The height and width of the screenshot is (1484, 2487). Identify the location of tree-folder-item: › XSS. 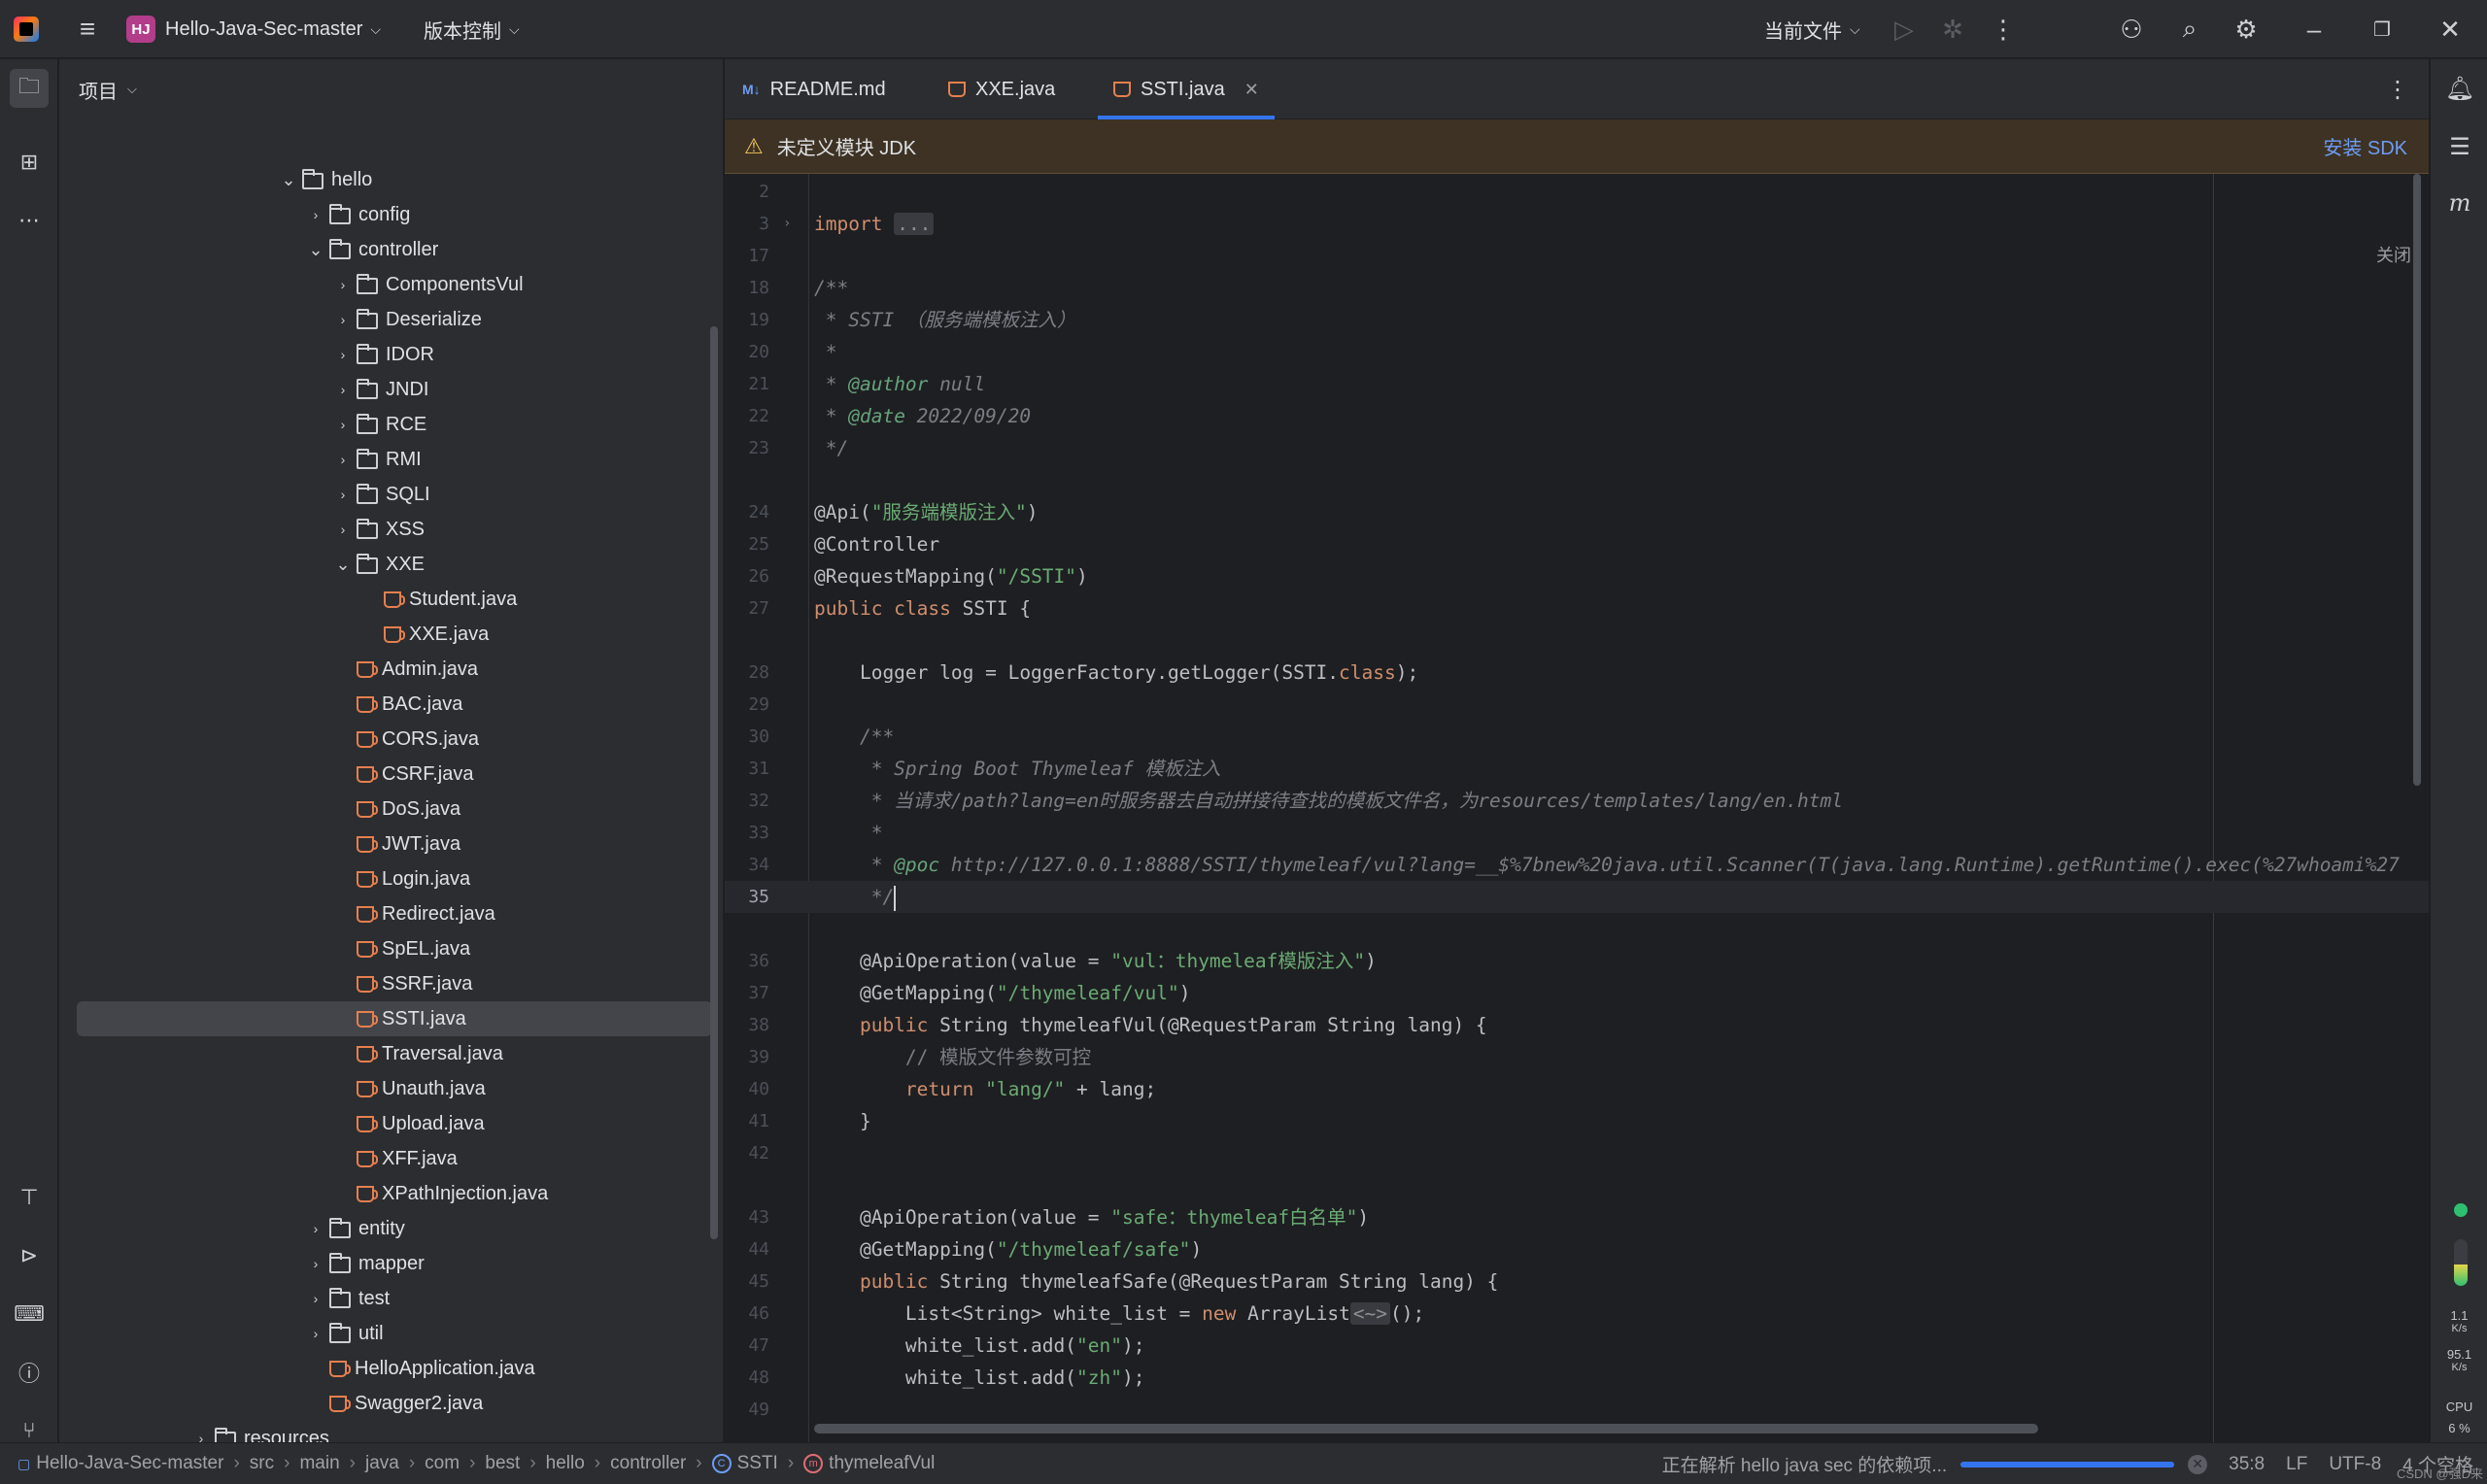
(391, 529).